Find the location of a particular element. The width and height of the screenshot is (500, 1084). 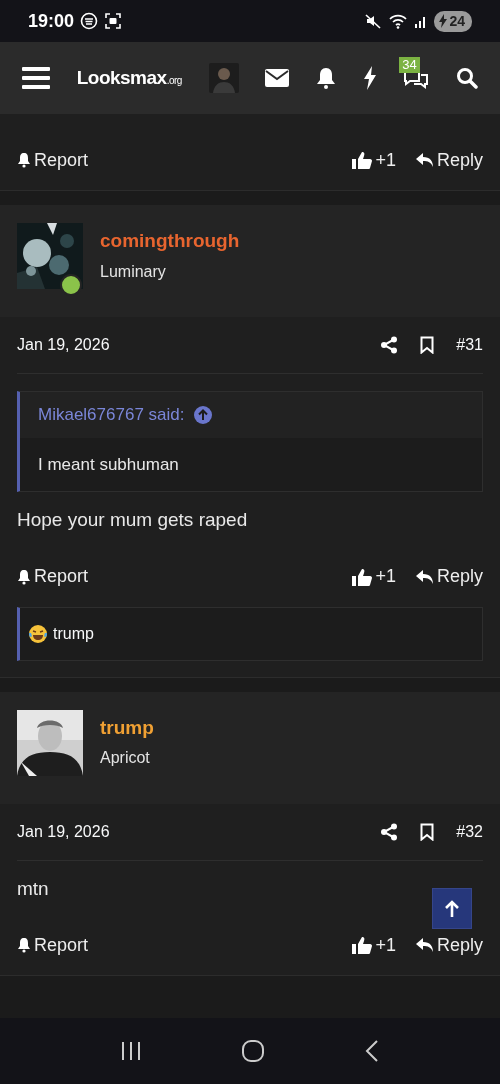

battery-indicator: 24 is located at coordinates (453, 21).